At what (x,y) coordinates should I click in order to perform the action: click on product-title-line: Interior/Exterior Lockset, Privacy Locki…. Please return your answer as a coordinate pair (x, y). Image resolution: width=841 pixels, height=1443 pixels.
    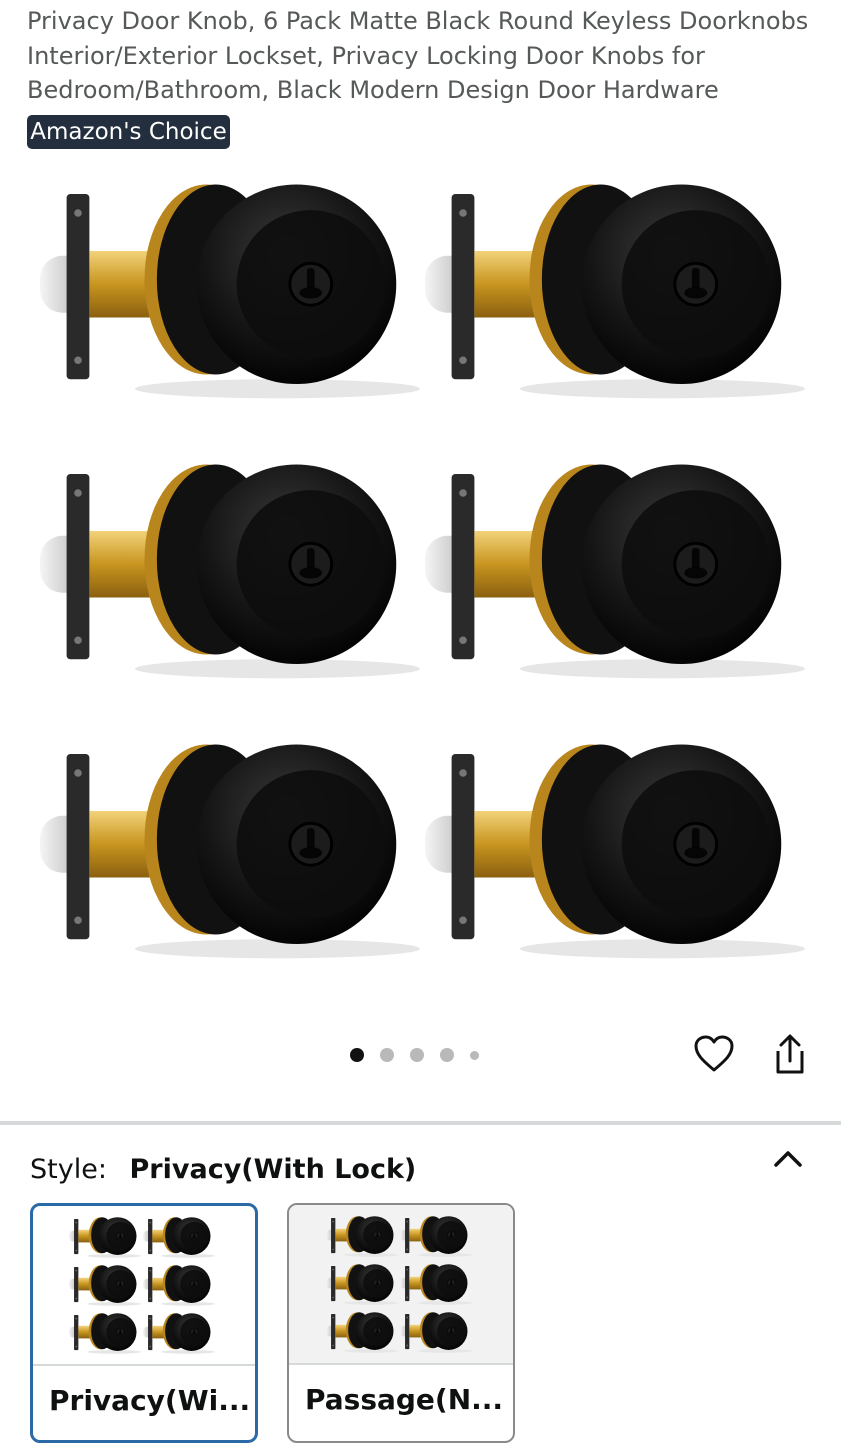
    Looking at the image, I should click on (366, 55).